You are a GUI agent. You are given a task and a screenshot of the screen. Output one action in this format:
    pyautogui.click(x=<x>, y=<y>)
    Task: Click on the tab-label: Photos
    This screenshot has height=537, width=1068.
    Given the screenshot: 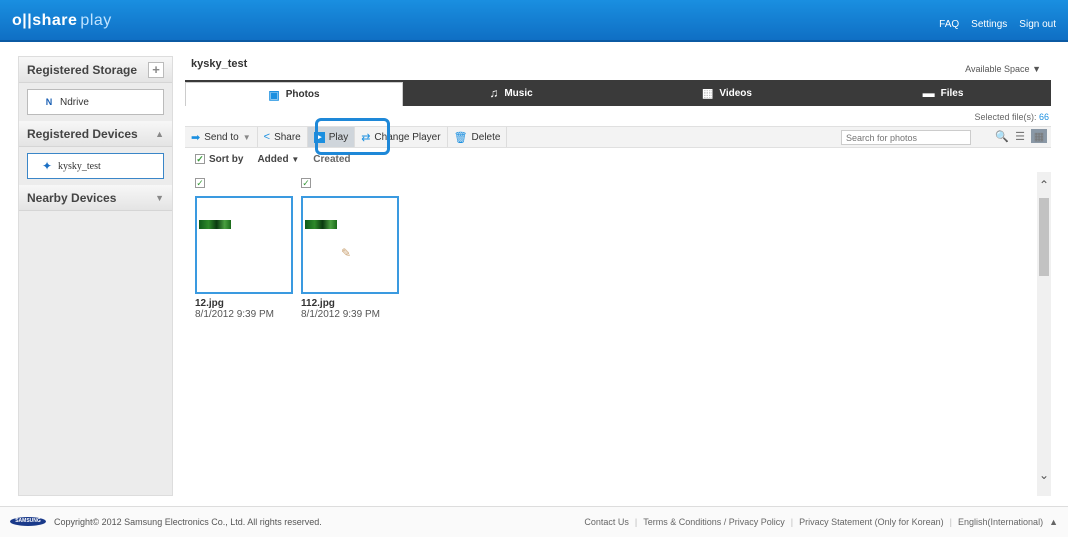 What is the action you would take?
    pyautogui.click(x=302, y=94)
    